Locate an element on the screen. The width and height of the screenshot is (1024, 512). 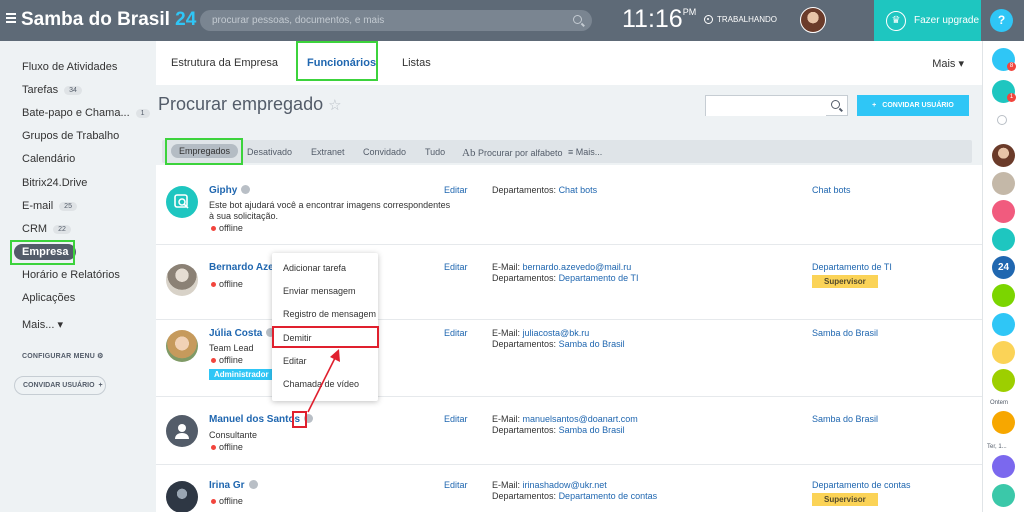
configure-menu-button: CONFIGURAR MENU ⚙ is located at coordinates (63, 356).